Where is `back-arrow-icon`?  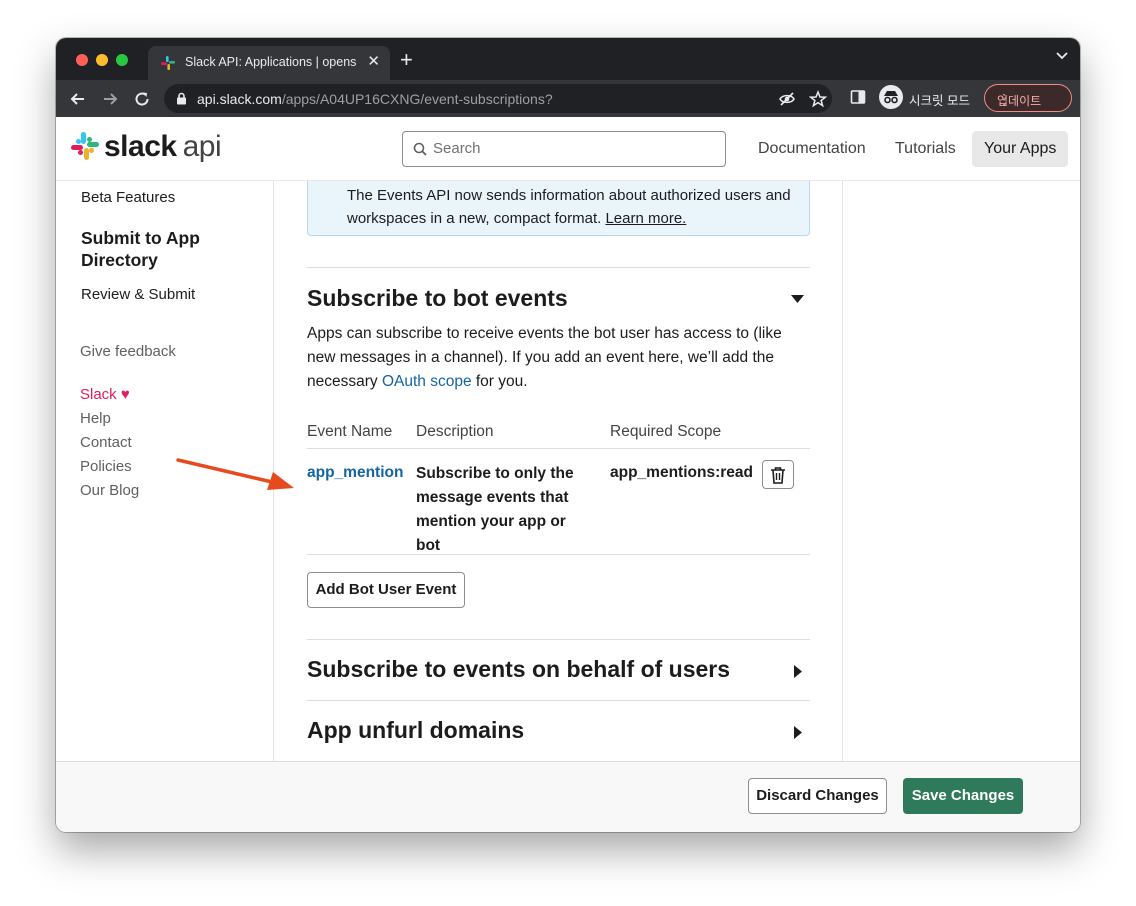
back-arrow-icon is located at coordinates (78, 99).